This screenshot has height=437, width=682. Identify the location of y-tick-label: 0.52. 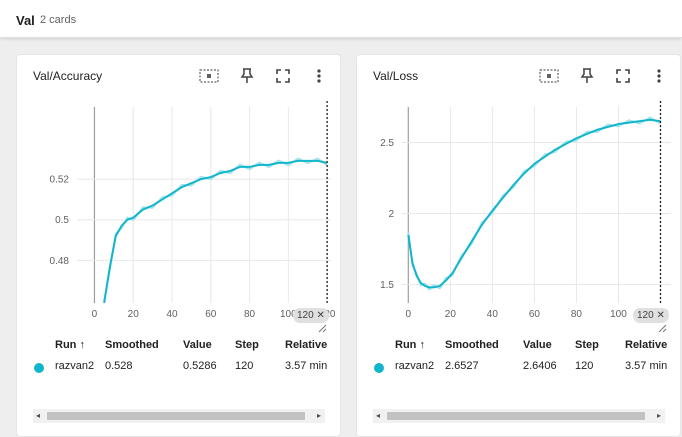
(60, 180).